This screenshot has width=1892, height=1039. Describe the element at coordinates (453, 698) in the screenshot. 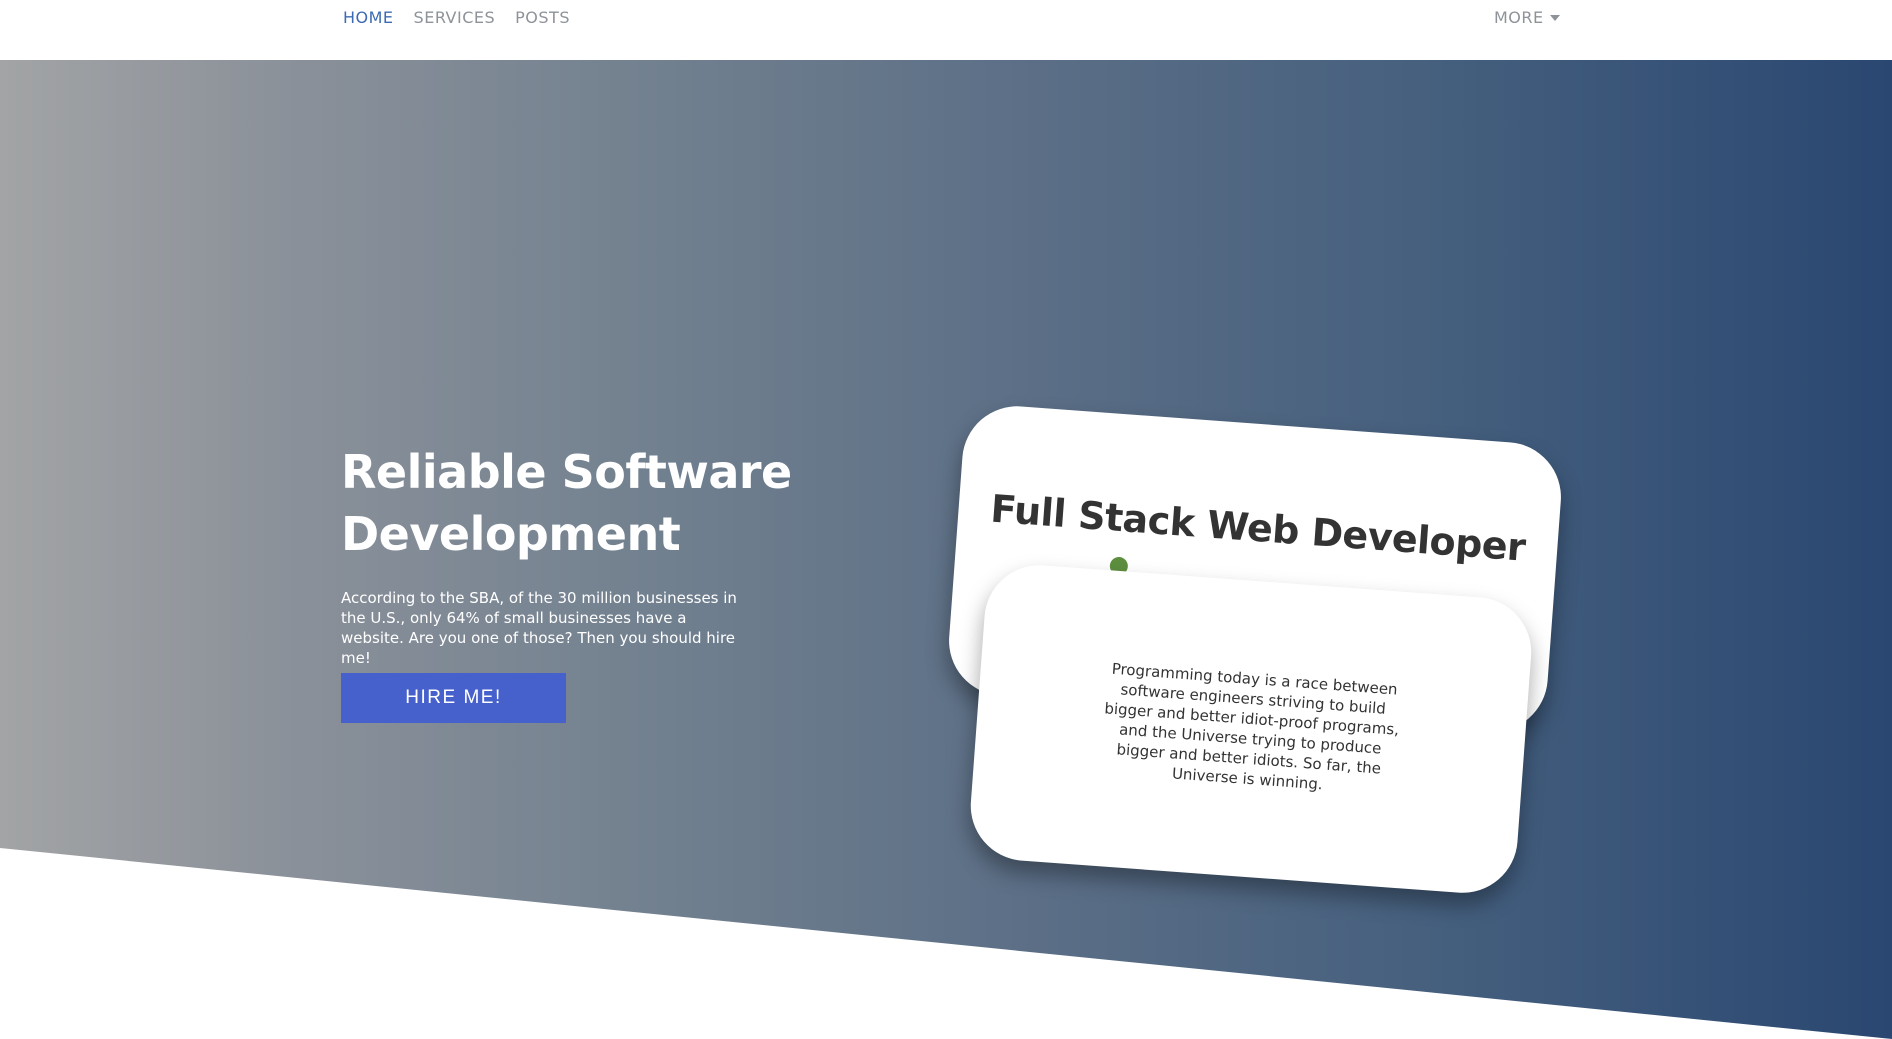

I see `hire-me-button: HIRE ME!` at that location.